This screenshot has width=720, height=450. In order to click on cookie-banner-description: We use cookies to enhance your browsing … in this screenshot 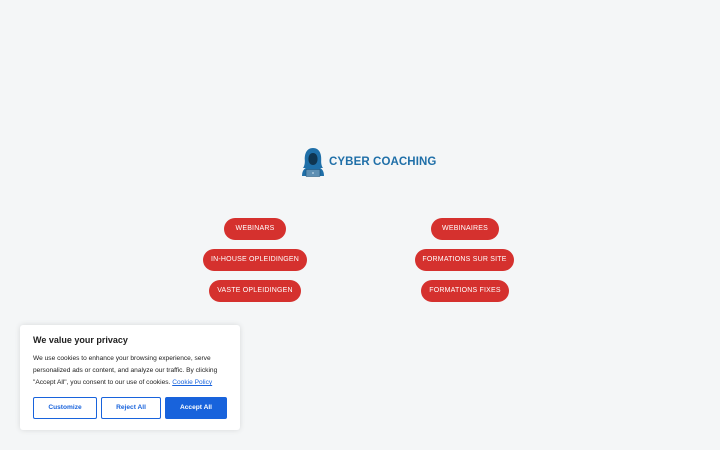, I will do `click(133, 371)`.